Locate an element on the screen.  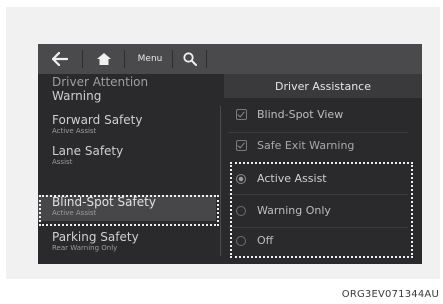
search-icon is located at coordinates (190, 59).